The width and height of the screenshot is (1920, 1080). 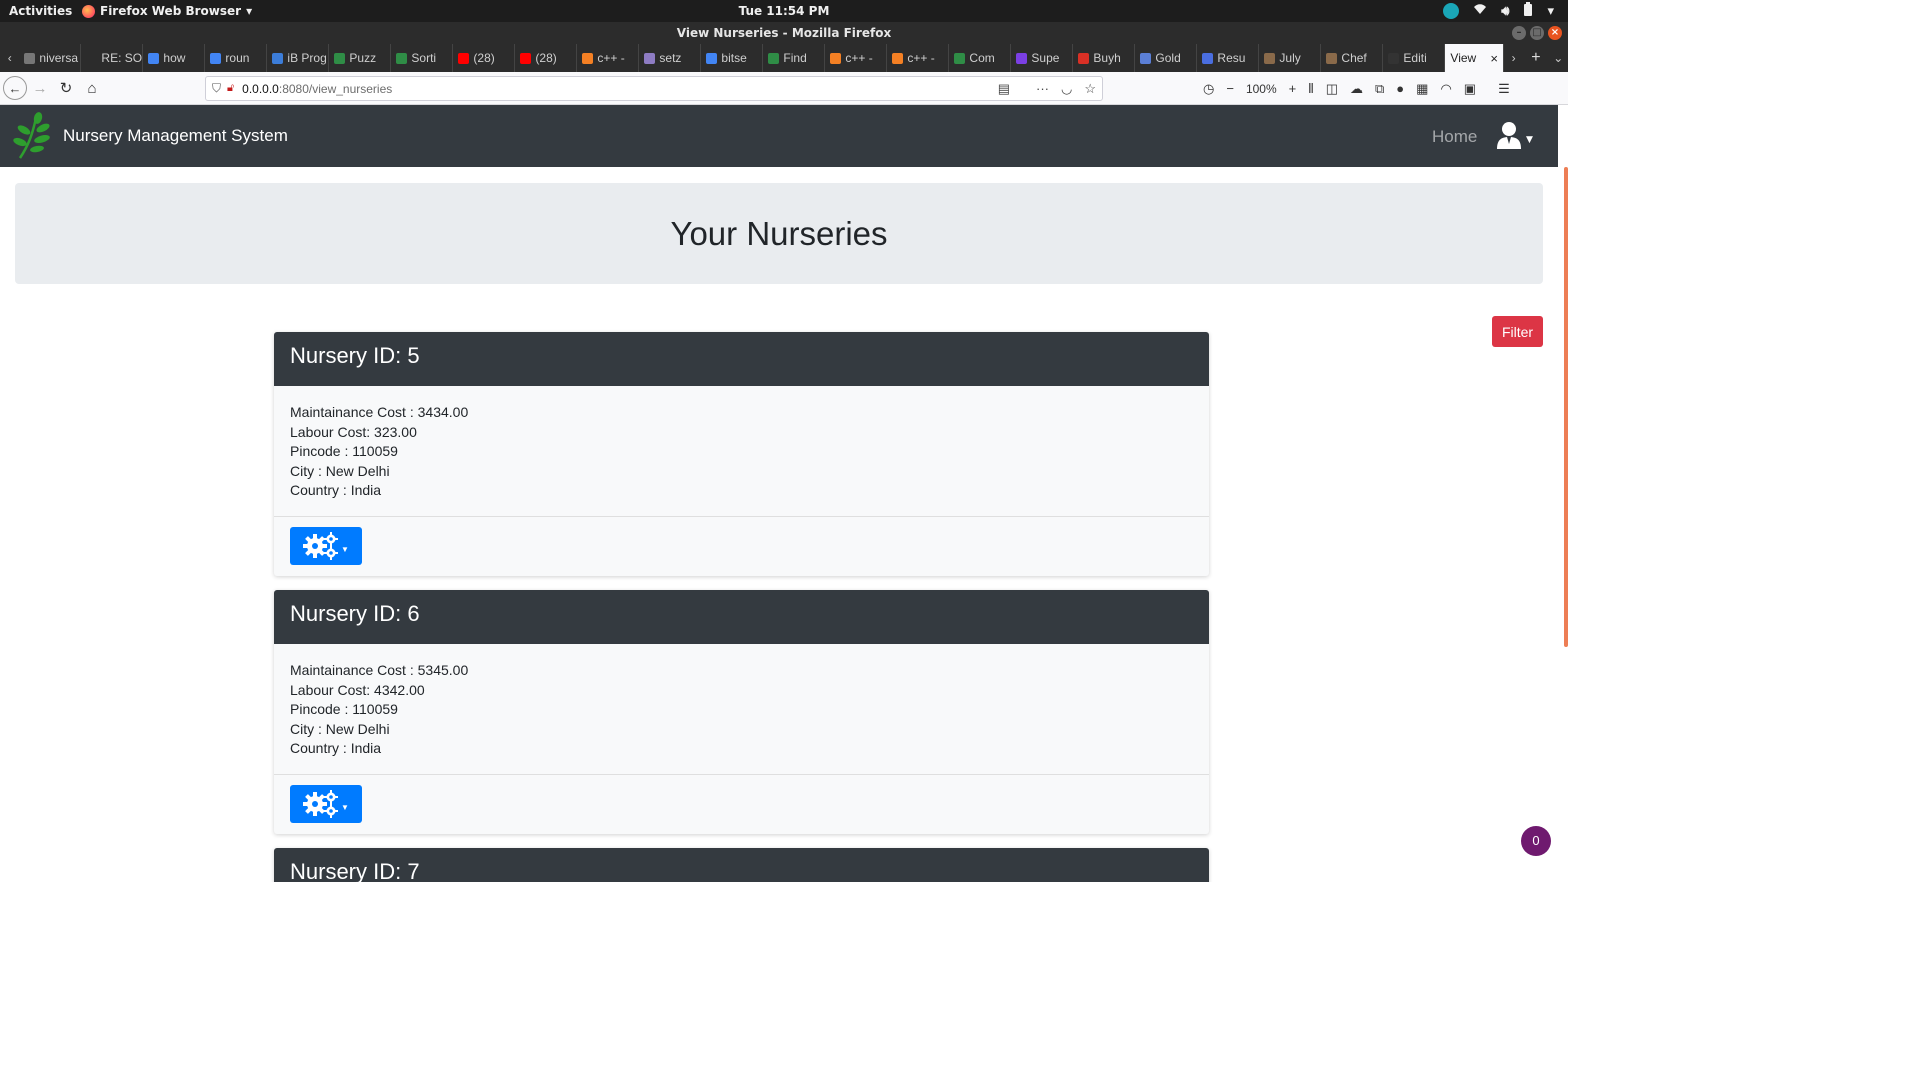 What do you see at coordinates (50, 58) in the screenshot?
I see `browser-tab: niversa` at bounding box center [50, 58].